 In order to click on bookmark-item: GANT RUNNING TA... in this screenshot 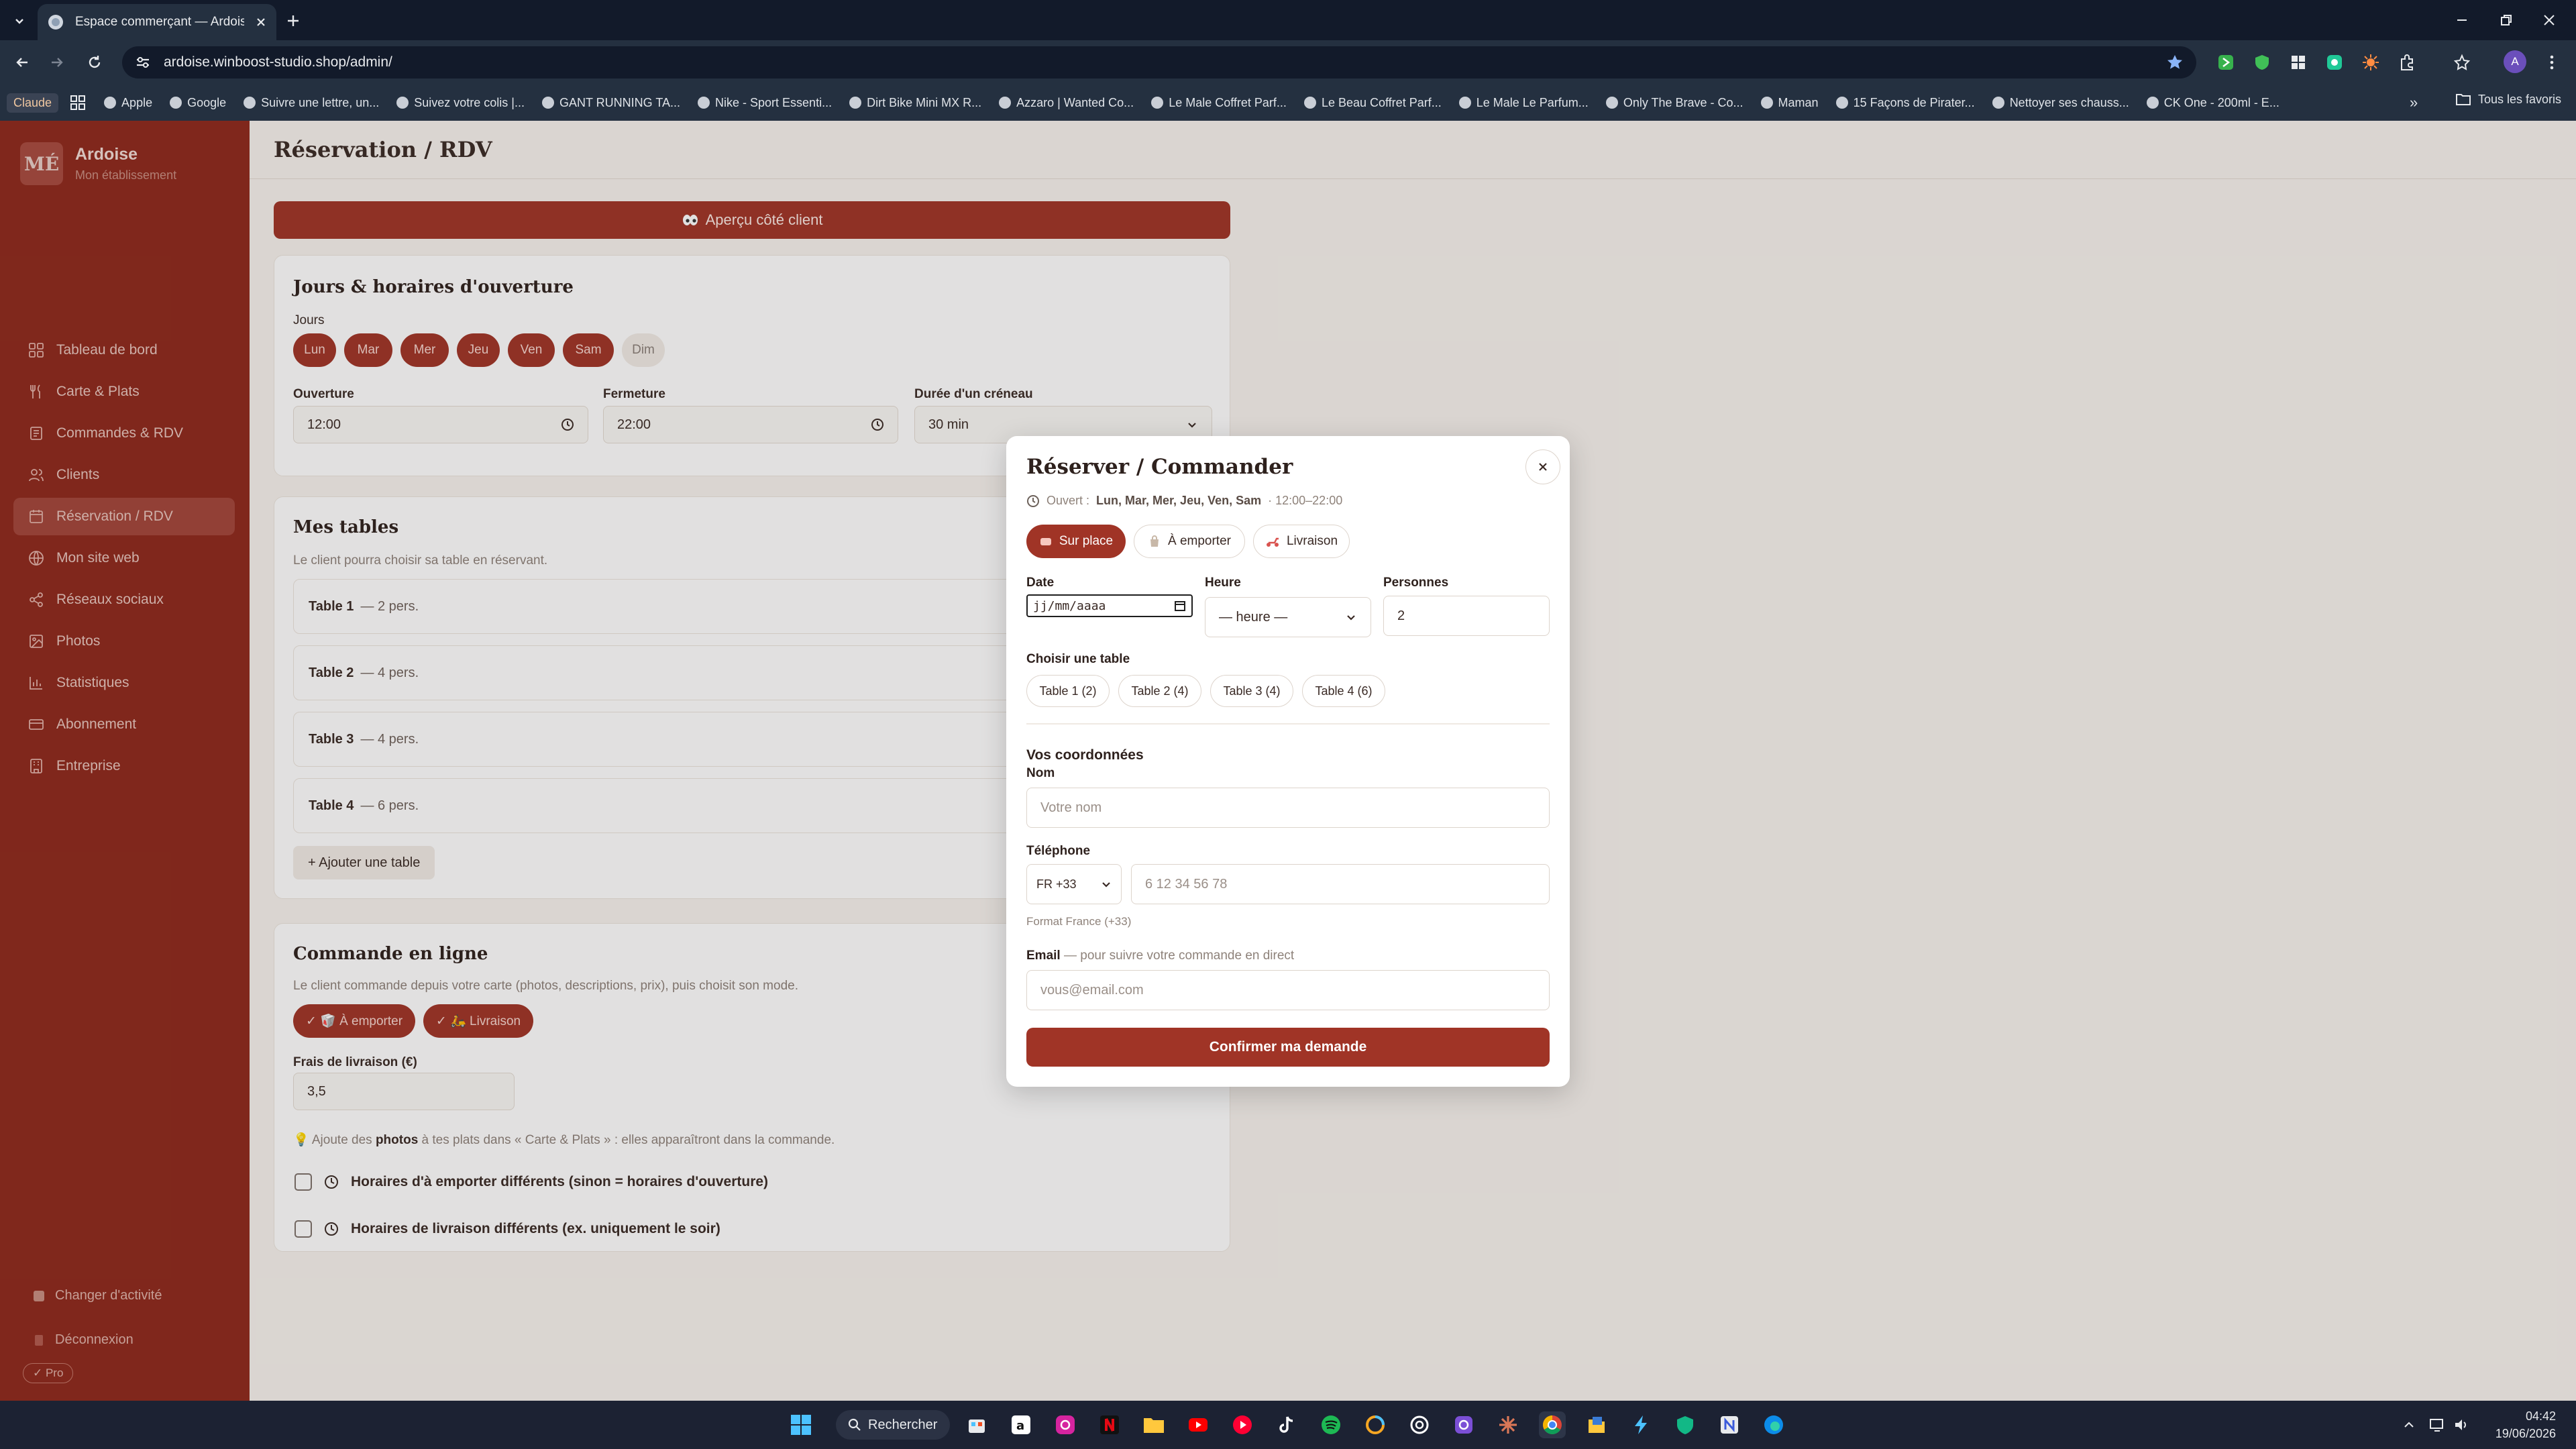, I will do `click(610, 103)`.